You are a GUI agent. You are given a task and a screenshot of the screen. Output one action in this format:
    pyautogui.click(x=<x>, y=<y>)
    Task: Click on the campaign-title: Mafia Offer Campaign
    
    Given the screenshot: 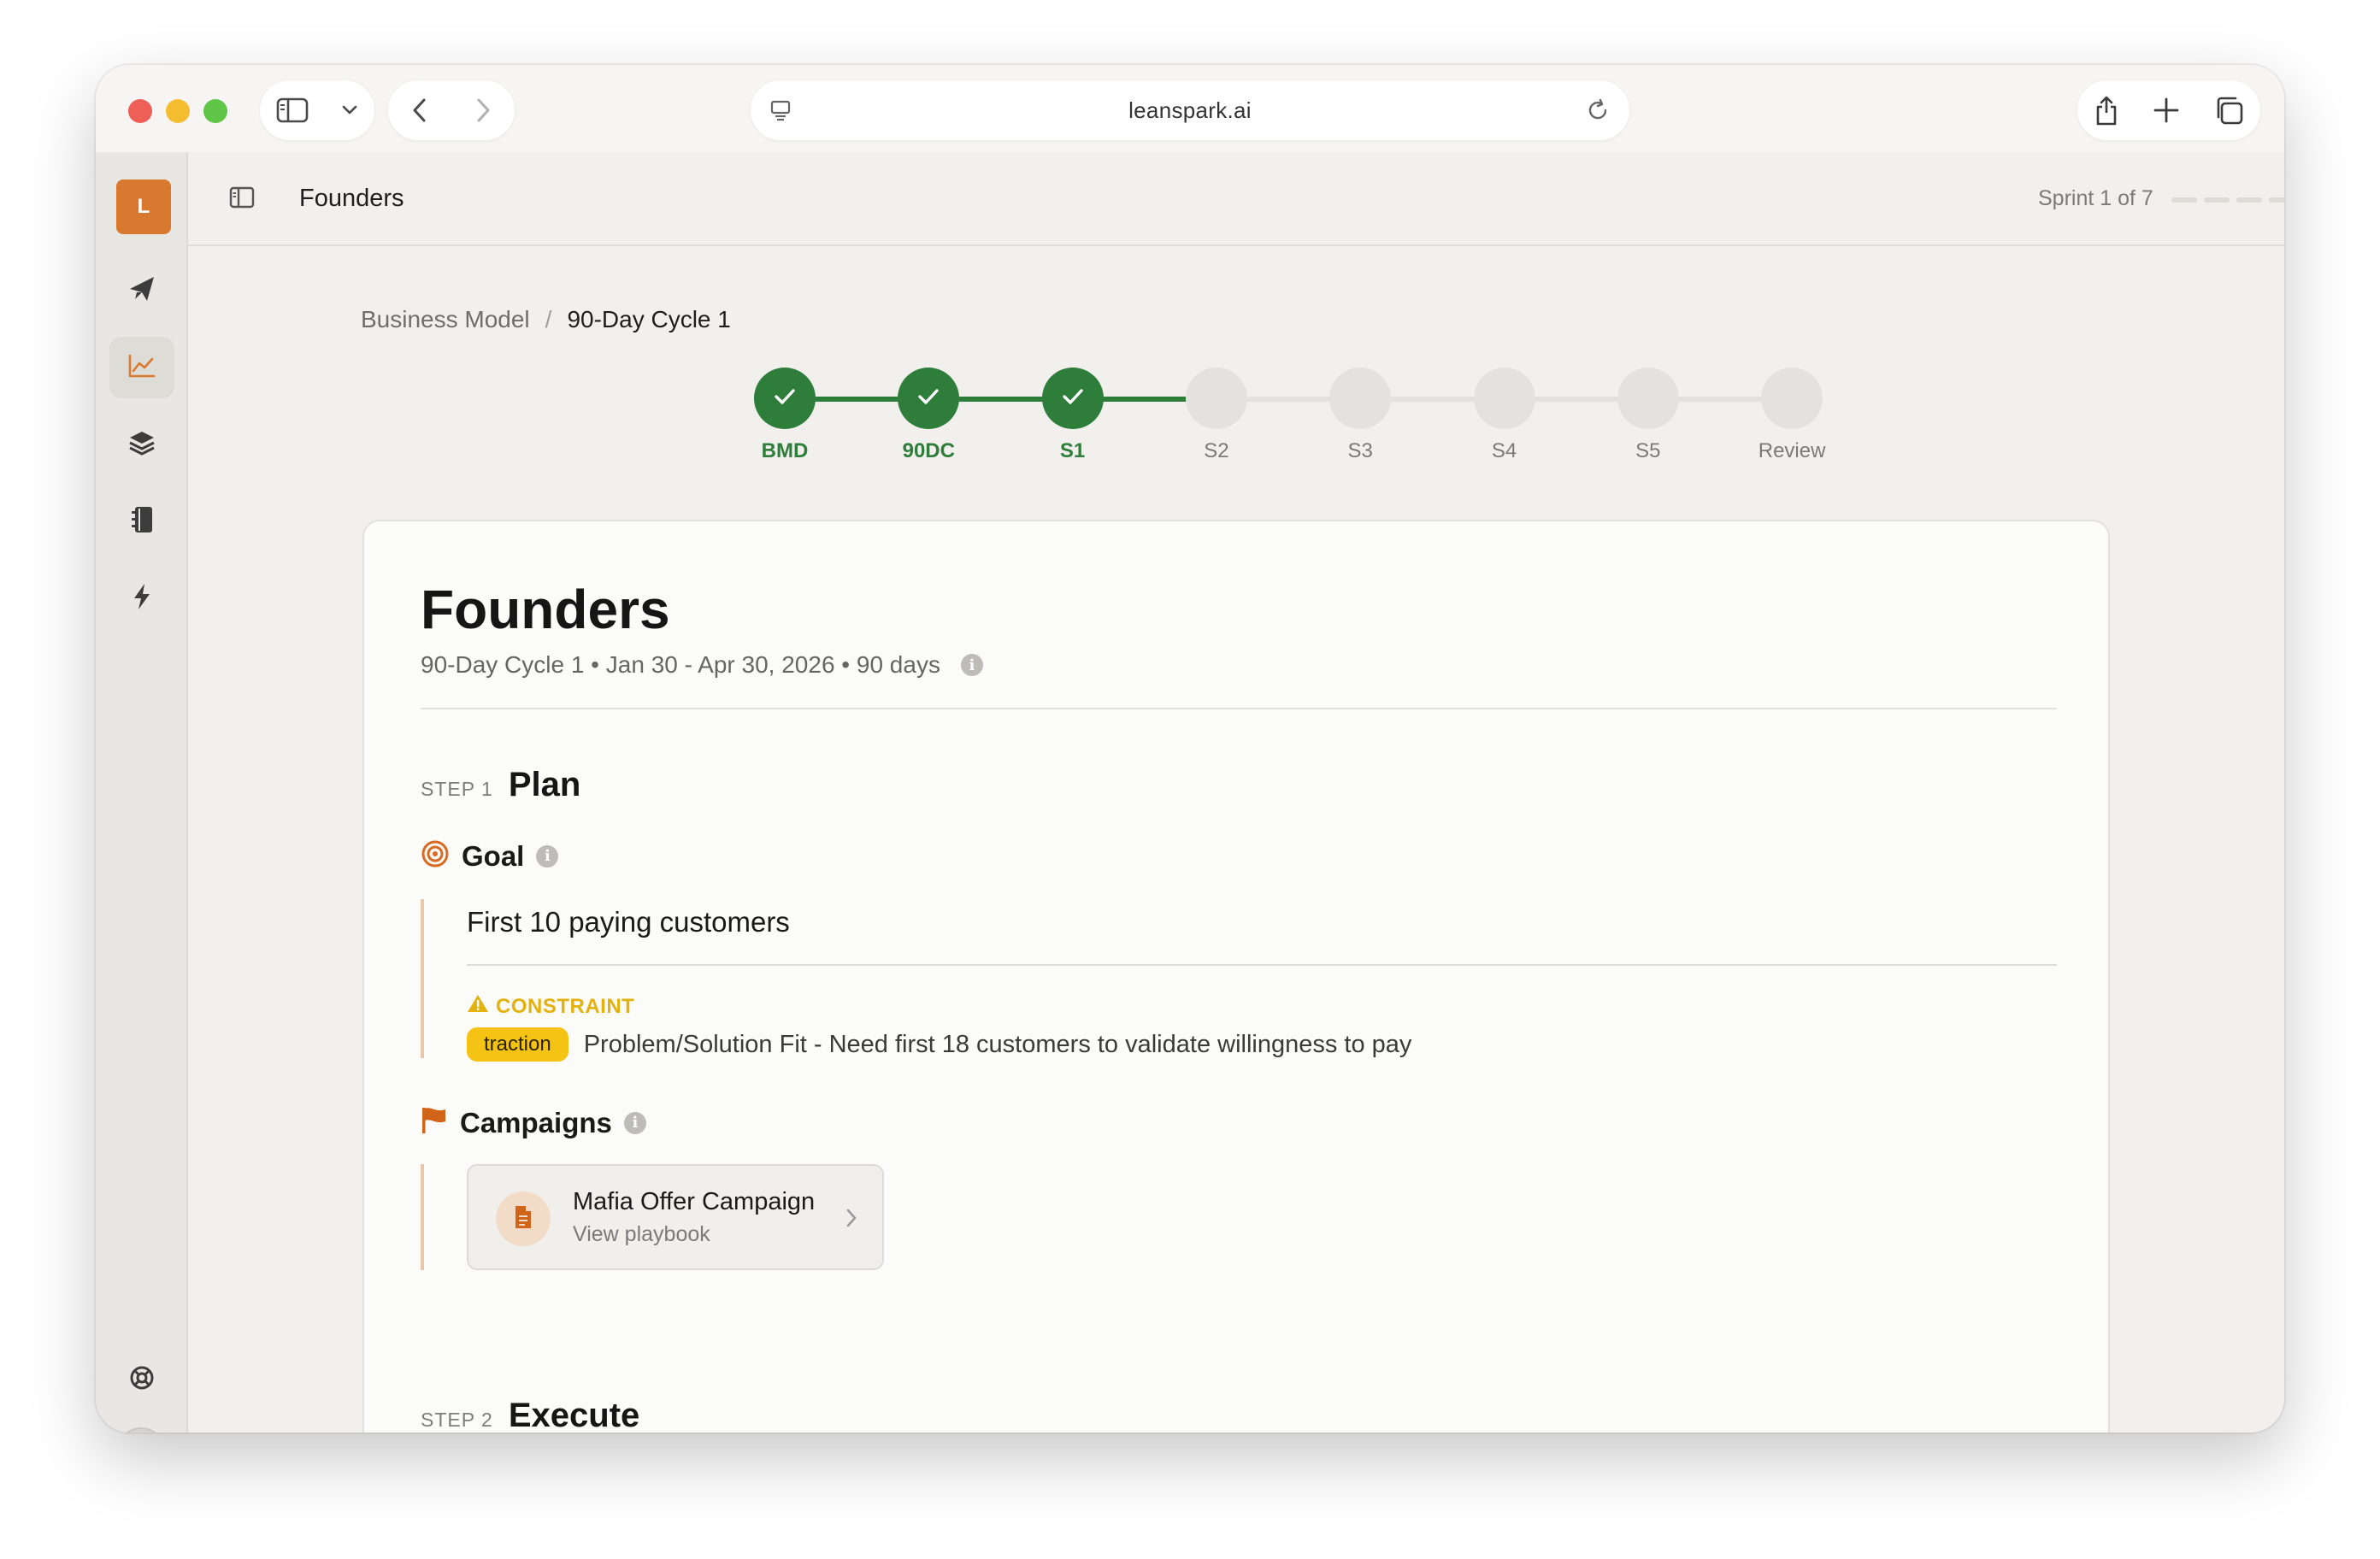 What is the action you would take?
    pyautogui.click(x=695, y=1201)
    